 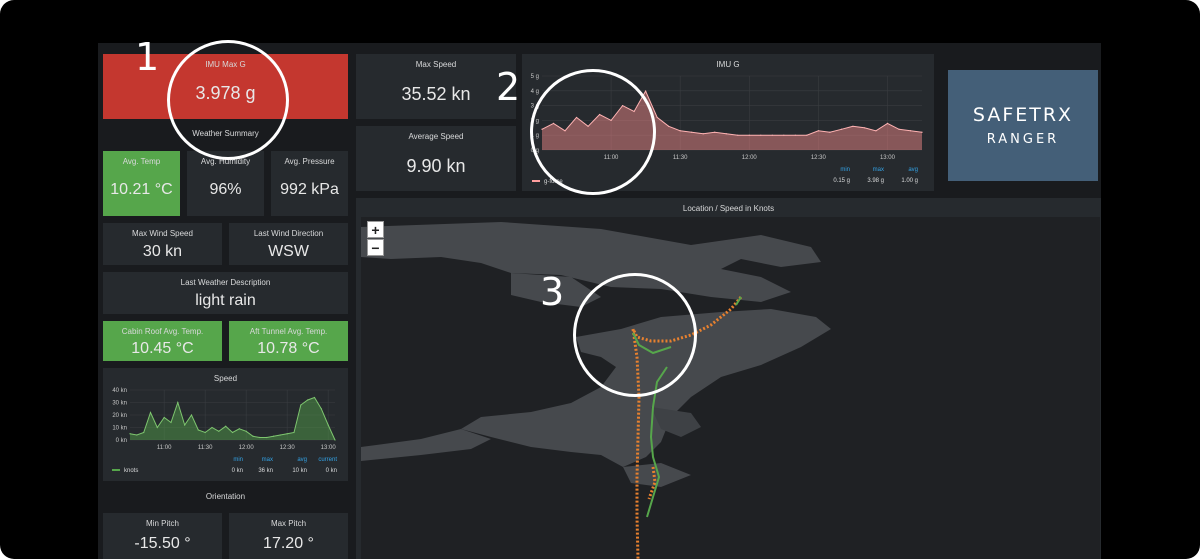 What do you see at coordinates (288, 523) in the screenshot?
I see `panel-title: Max Pitch` at bounding box center [288, 523].